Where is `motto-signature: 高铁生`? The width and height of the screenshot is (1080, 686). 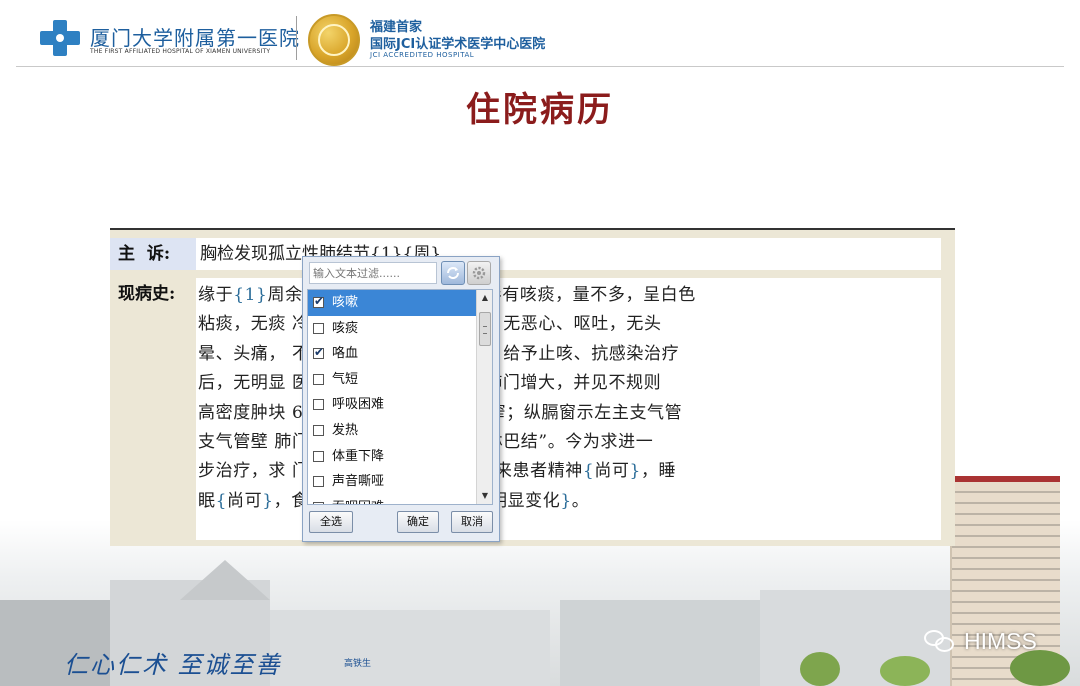
motto-signature: 高铁生 is located at coordinates (358, 664).